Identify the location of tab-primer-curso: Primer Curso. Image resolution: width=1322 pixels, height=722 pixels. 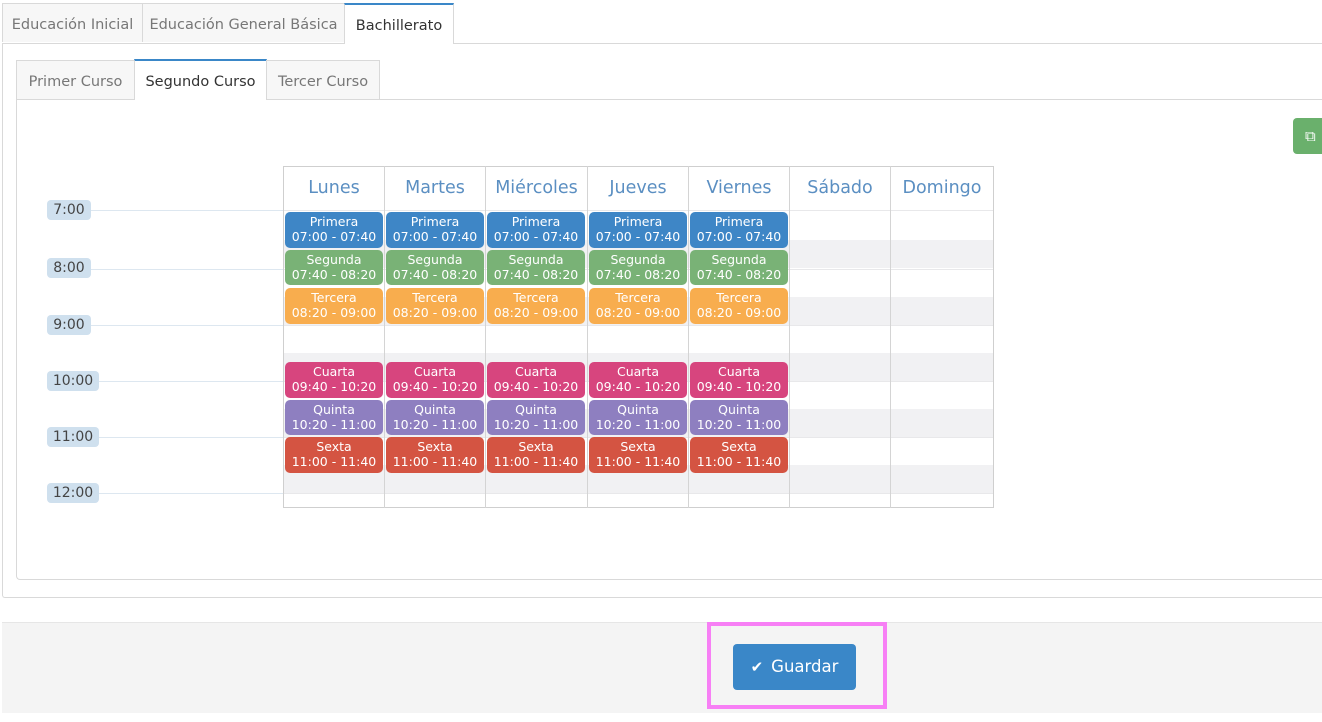
(75, 79).